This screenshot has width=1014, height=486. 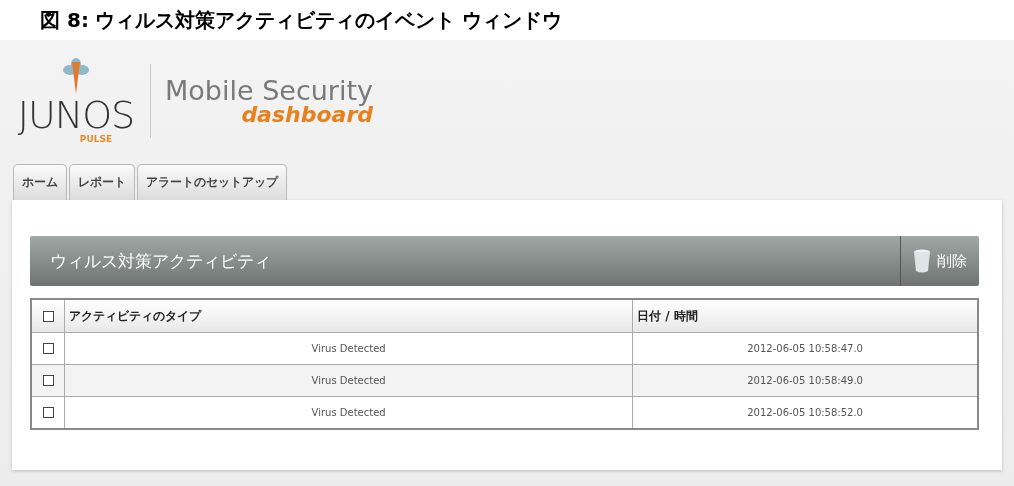 What do you see at coordinates (805, 380) in the screenshot?
I see `table-cell: 2012-06-05 10:58:49.0` at bounding box center [805, 380].